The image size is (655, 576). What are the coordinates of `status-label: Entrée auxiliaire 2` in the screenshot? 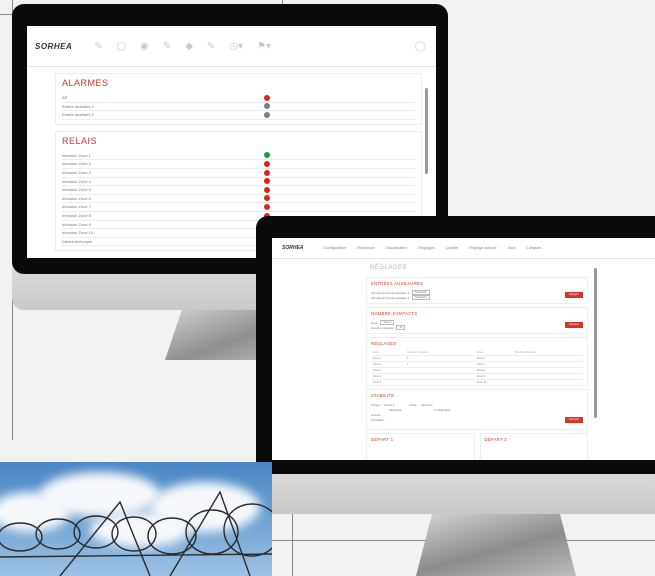 It's located at (78, 115).